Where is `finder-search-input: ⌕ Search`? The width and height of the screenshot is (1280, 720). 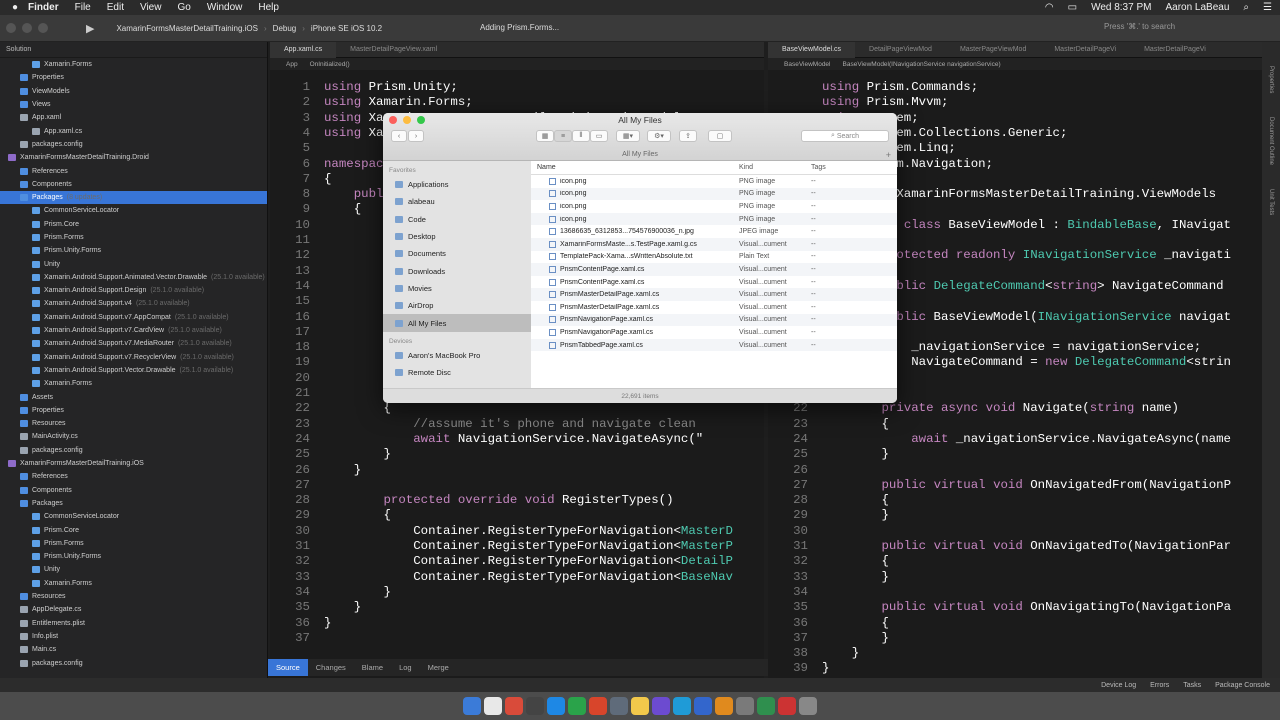 finder-search-input: ⌕ Search is located at coordinates (845, 136).